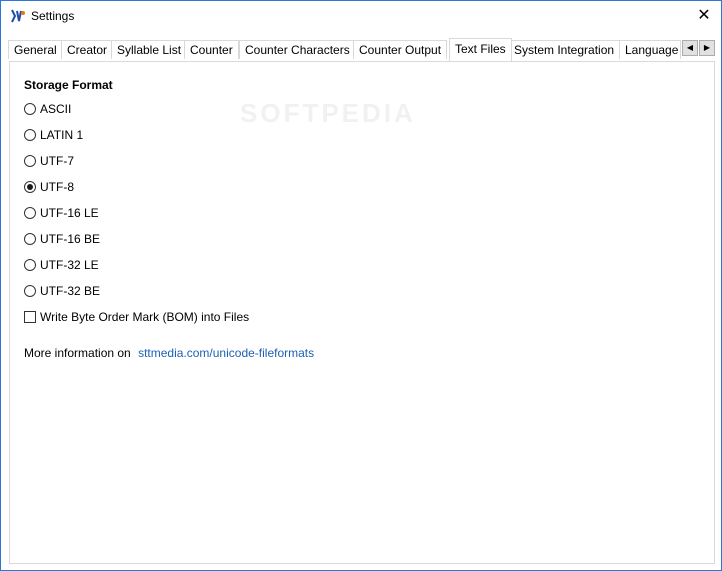  Describe the element at coordinates (62, 135) in the screenshot. I see `radio-label: LATIN 1` at that location.